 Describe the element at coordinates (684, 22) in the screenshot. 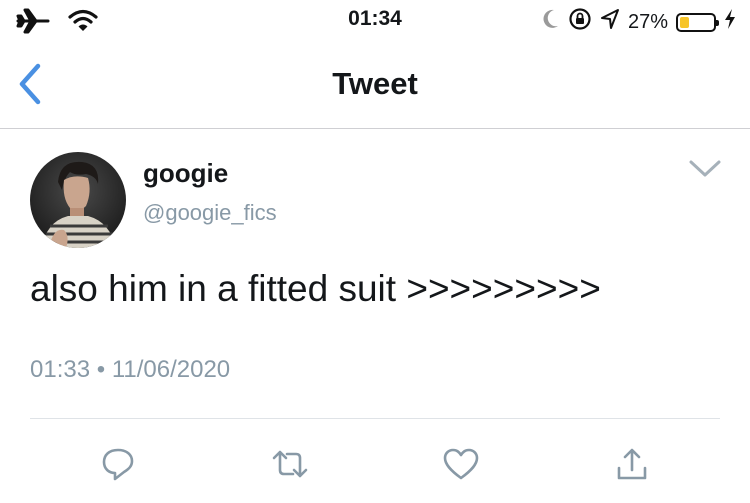

I see `battery-level-fill` at that location.